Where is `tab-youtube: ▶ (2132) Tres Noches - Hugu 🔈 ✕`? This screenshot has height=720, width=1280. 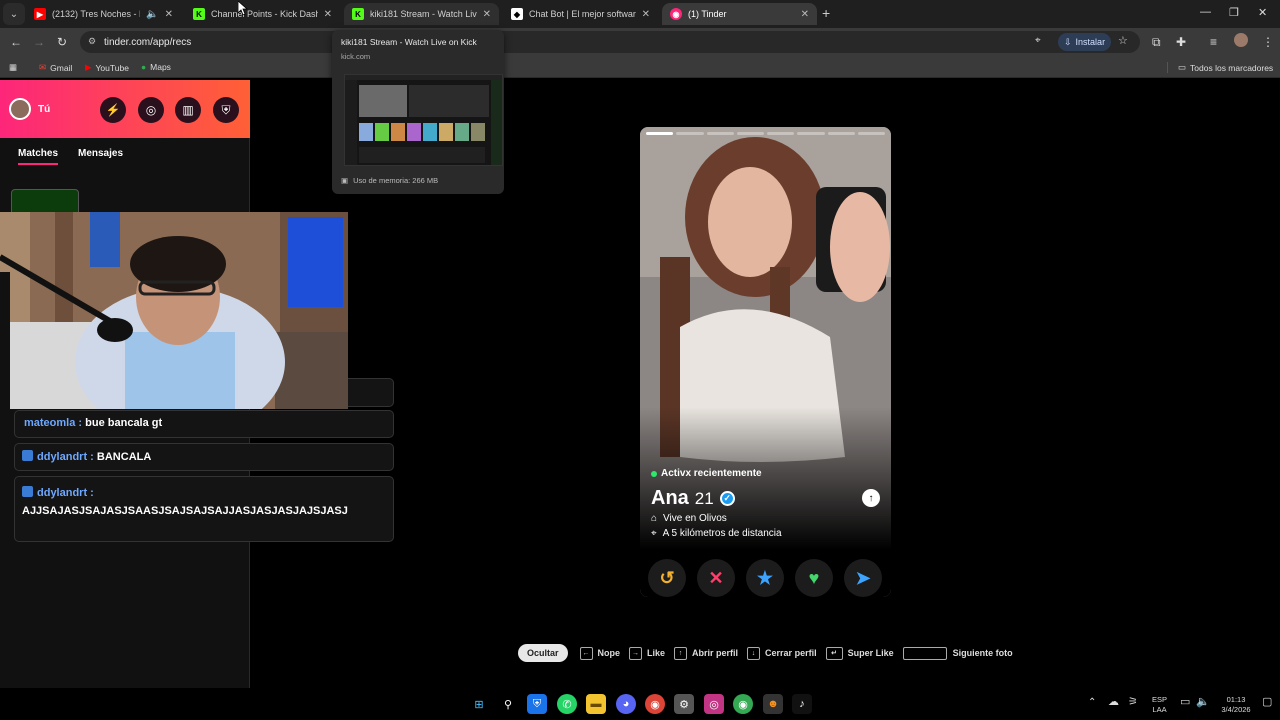
tab-youtube: ▶ (2132) Tres Noches - Hugu 🔈 ✕ is located at coordinates (103, 14).